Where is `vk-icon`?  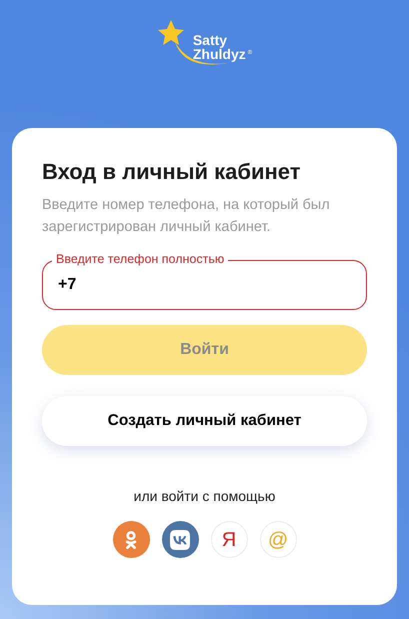 vk-icon is located at coordinates (180, 540).